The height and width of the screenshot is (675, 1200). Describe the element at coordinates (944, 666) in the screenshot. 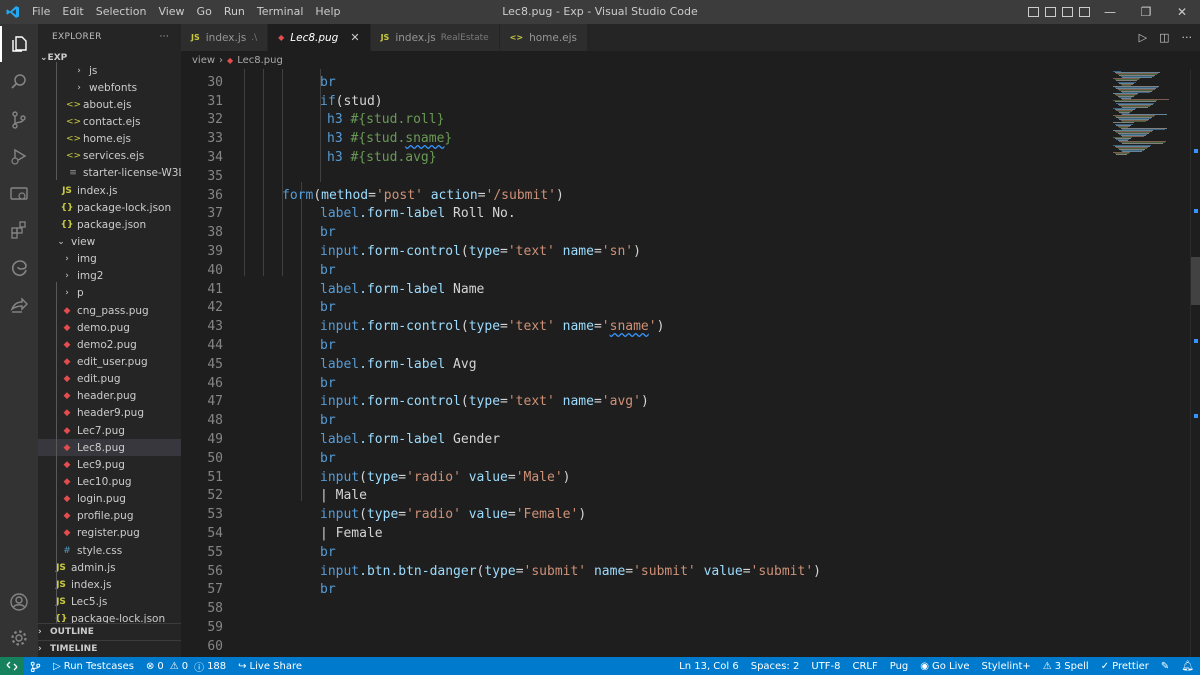

I see `go-live-button: ◉ Go Live` at that location.